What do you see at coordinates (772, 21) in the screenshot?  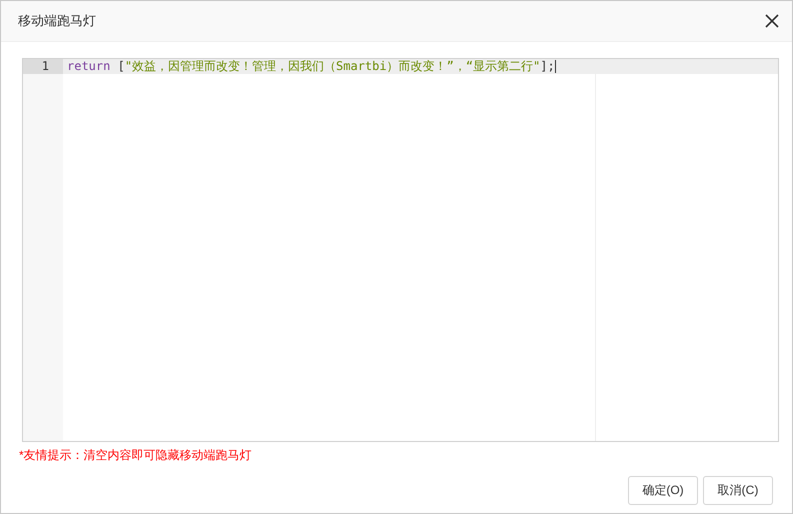 I see `close-icon` at bounding box center [772, 21].